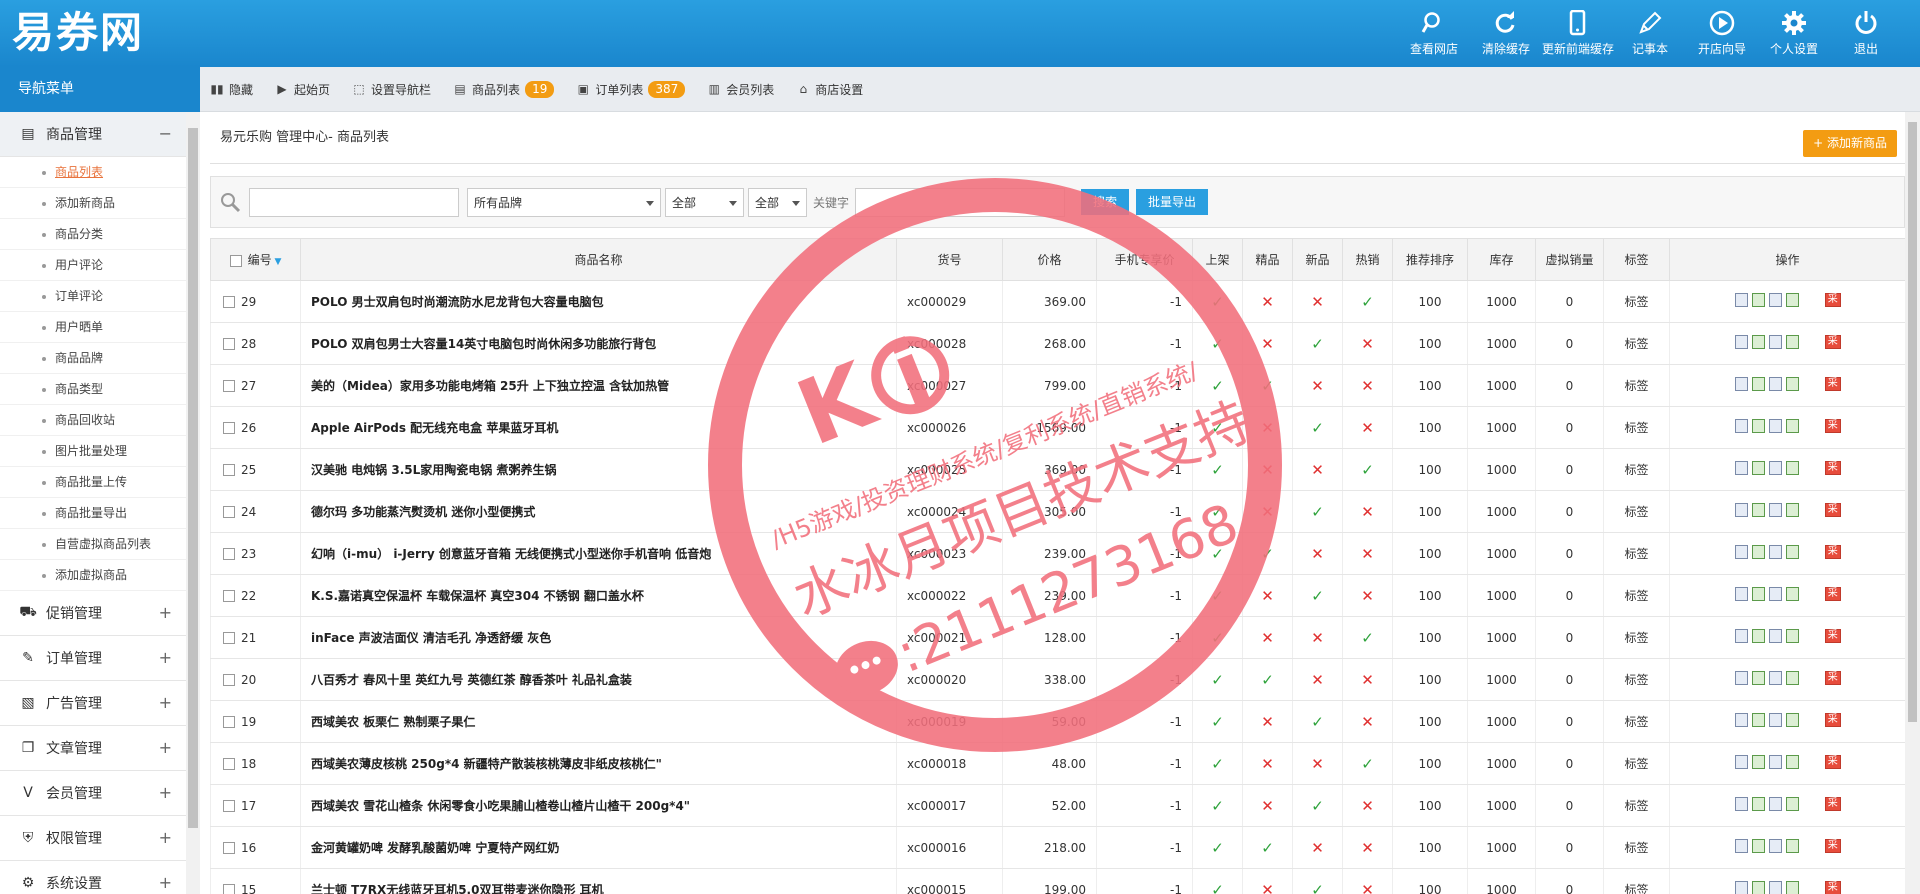 Image resolution: width=1920 pixels, height=894 pixels. I want to click on sidebar-scrollbar, so click(193, 503).